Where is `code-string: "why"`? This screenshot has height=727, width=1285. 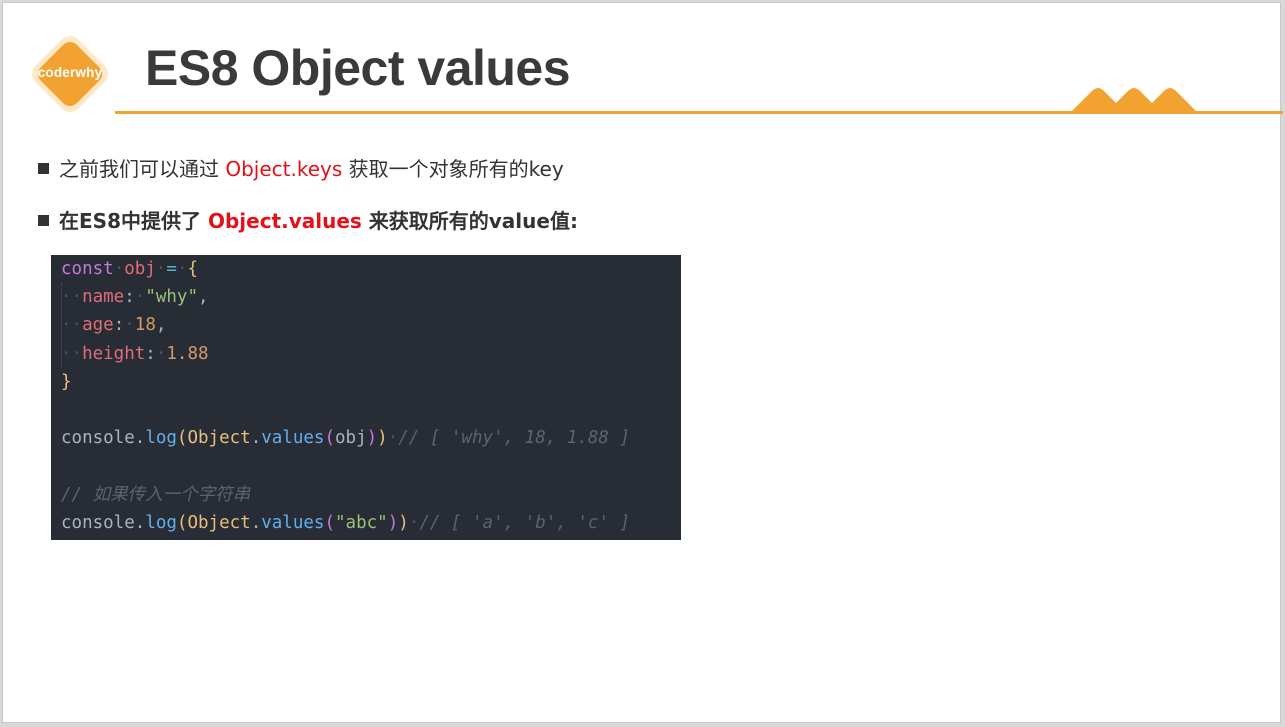
code-string: "why" is located at coordinates (172, 297).